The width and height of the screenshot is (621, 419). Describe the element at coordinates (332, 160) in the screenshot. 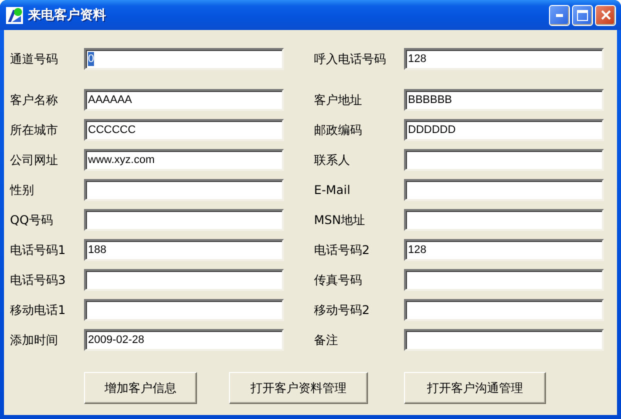

I see `field-label: 联系人` at that location.